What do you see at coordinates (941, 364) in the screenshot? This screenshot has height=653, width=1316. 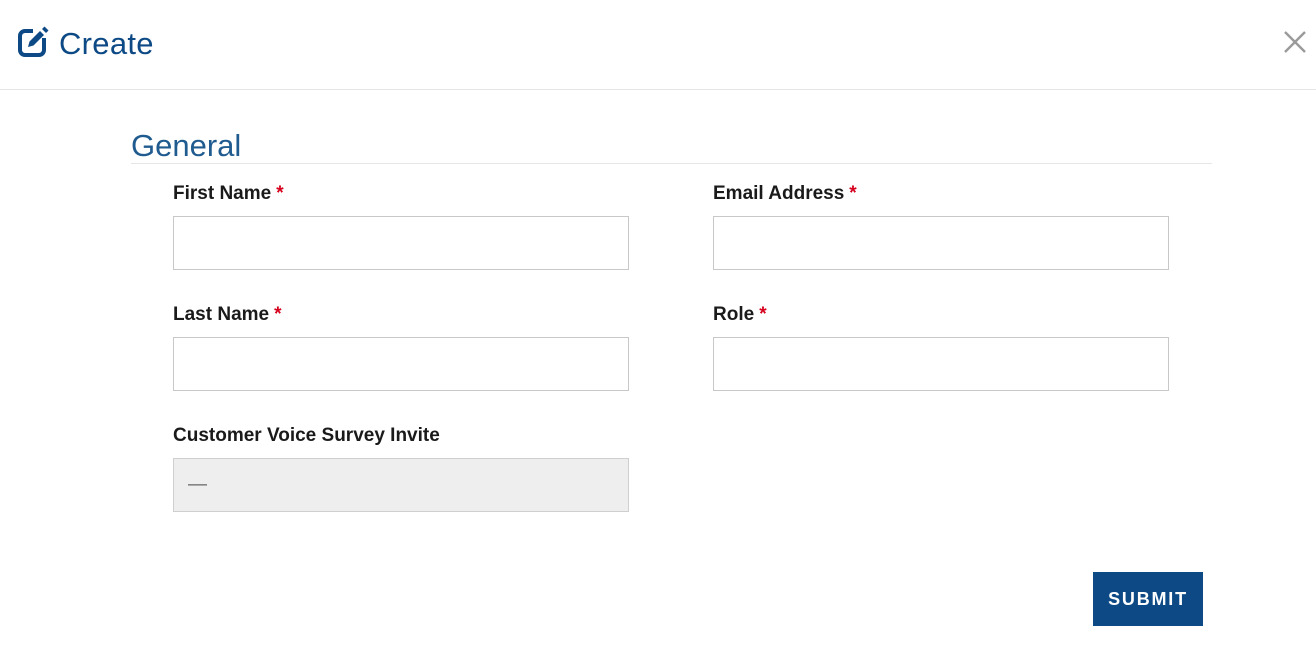 I see `role-input` at bounding box center [941, 364].